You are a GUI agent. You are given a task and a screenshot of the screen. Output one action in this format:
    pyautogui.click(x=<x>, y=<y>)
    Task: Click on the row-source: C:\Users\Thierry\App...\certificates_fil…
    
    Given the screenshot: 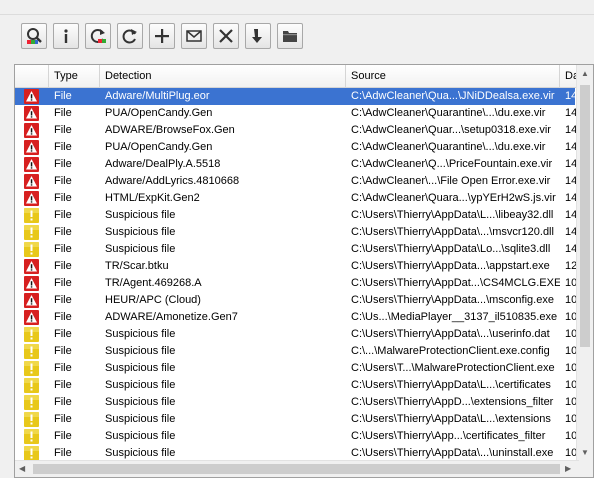 What is the action you would take?
    pyautogui.click(x=448, y=436)
    